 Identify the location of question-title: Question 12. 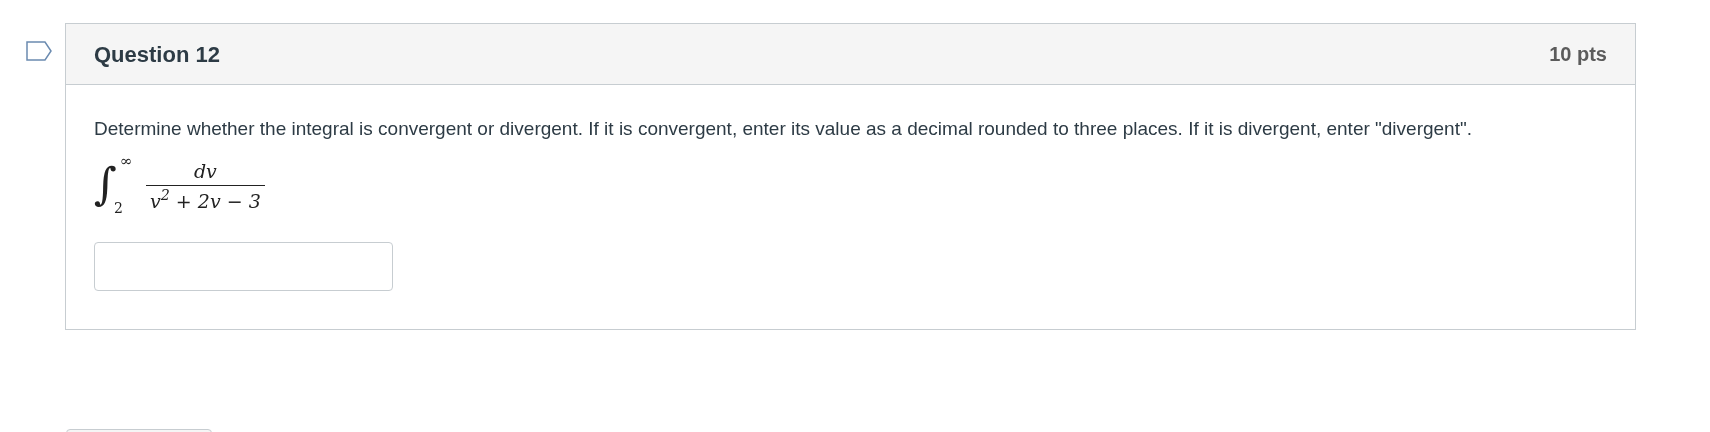
(157, 54).